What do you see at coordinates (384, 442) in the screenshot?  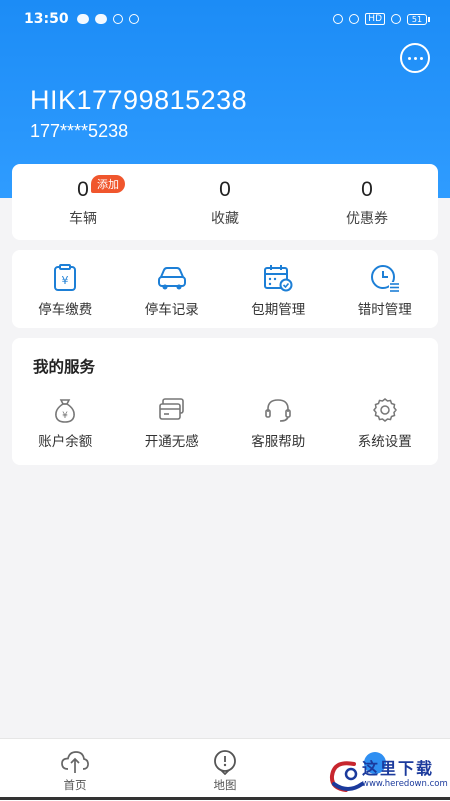 I see `service-label: 系统设置` at bounding box center [384, 442].